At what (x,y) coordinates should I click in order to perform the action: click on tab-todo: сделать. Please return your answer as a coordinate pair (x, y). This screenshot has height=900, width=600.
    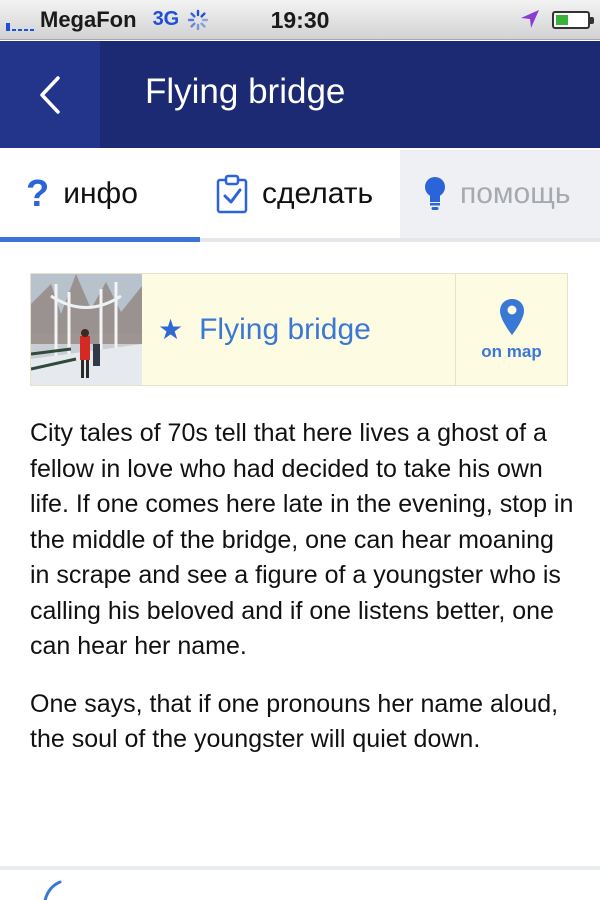
    Looking at the image, I should click on (300, 194).